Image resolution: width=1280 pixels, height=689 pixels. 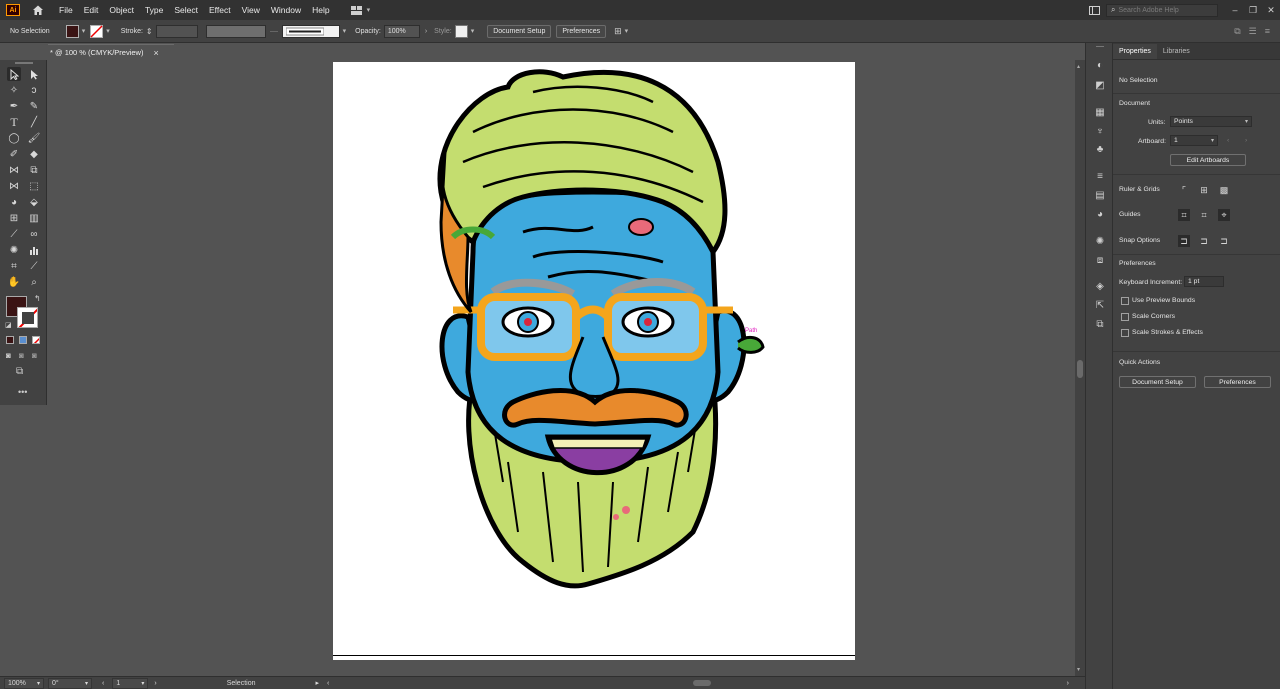 I want to click on scroll-up-icon: ▴, so click(x=1078, y=66).